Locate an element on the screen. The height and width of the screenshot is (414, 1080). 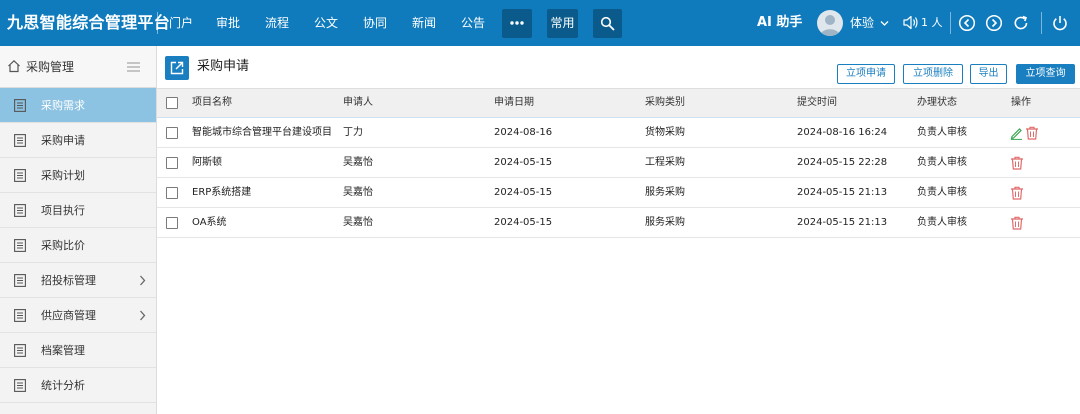
nav-item-notice: 公告 is located at coordinates (473, 23).